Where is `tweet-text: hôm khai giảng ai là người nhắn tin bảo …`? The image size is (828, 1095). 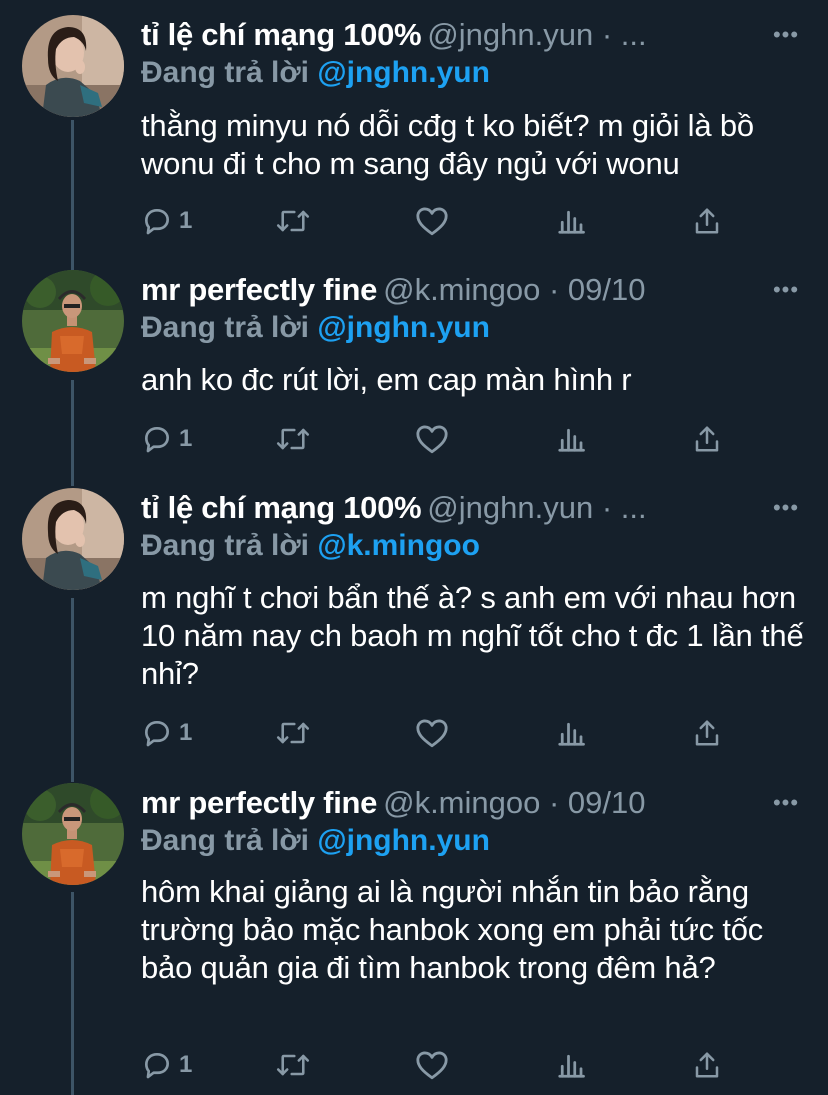 tweet-text: hôm khai giảng ai là người nhắn tin bảo … is located at coordinates (452, 929).